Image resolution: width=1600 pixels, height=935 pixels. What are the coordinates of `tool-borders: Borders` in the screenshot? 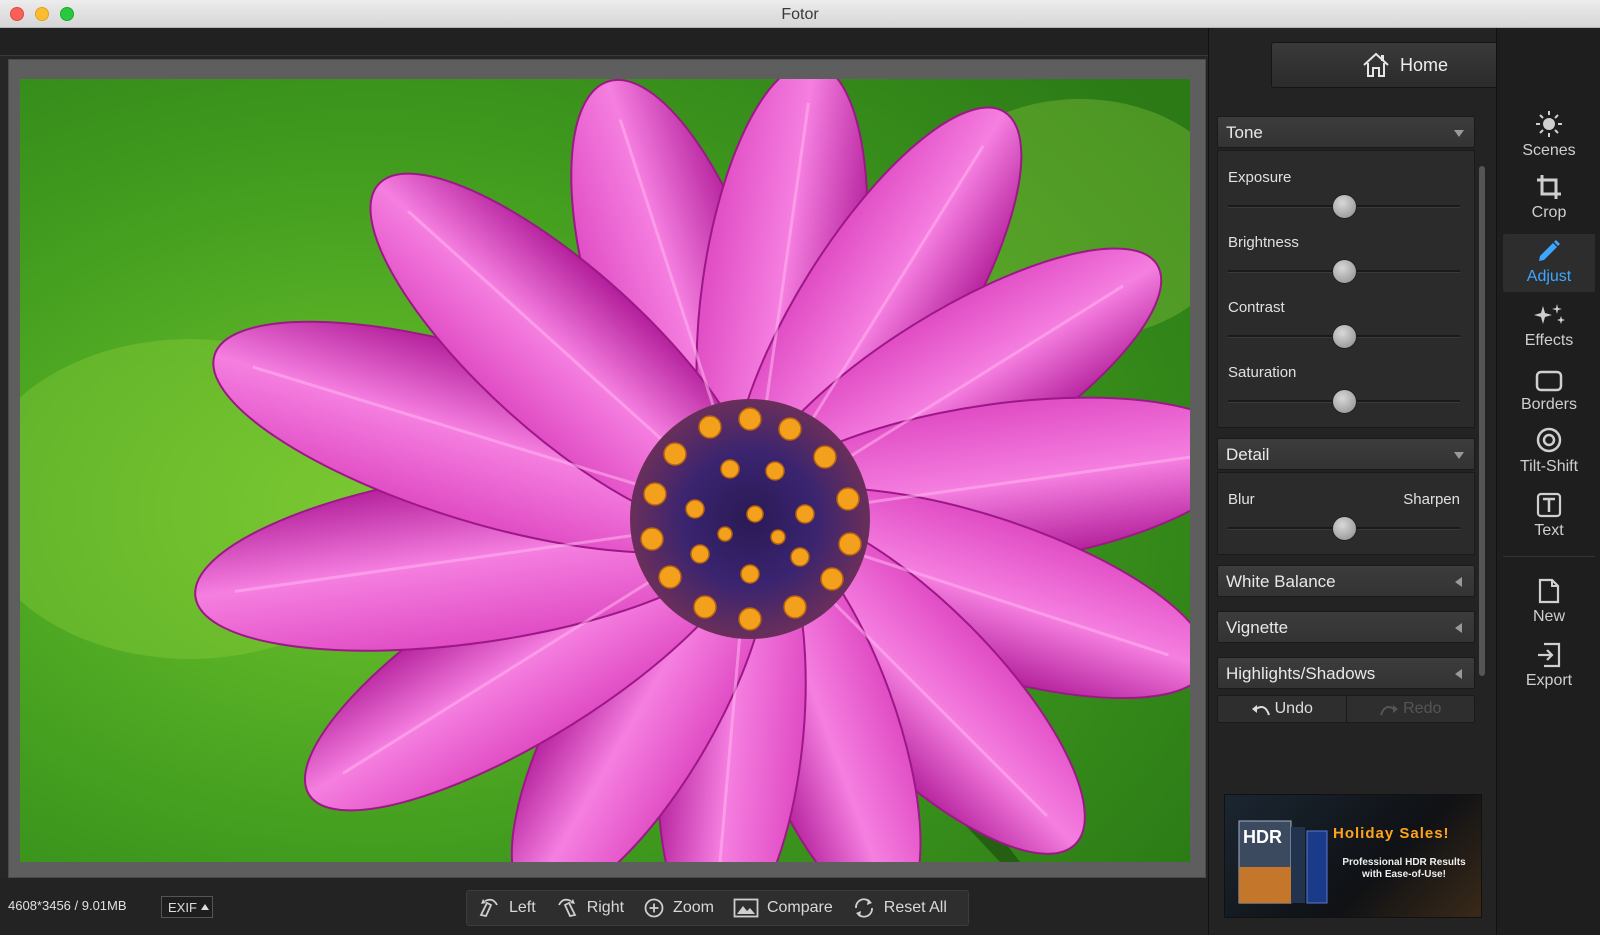 It's located at (1549, 391).